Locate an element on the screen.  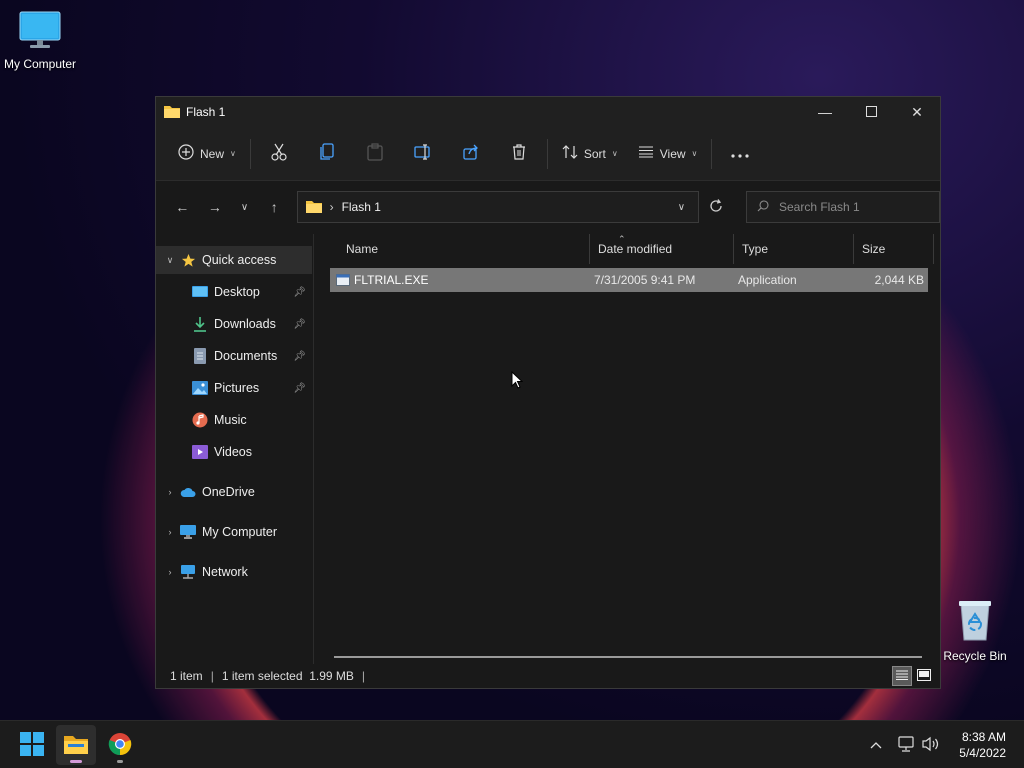
monitor-icon is located at coordinates (40, 31).